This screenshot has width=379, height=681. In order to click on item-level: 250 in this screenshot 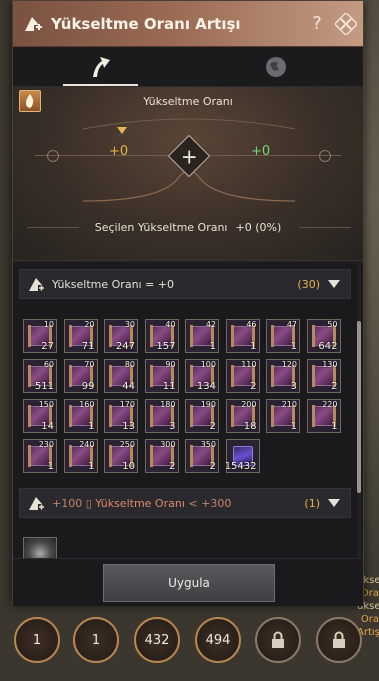, I will do `click(127, 444)`.